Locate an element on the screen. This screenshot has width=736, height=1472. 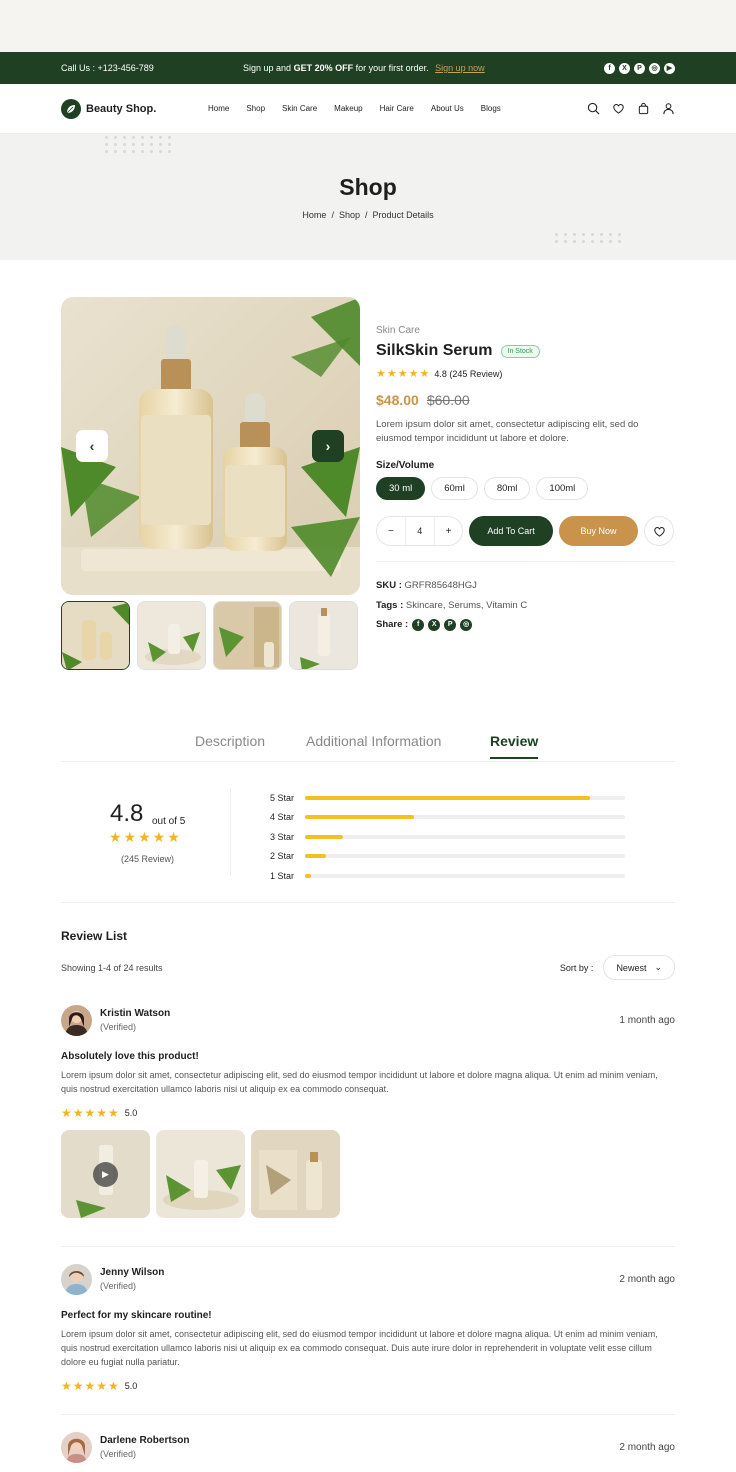
rating-bar-label: 4 Star is located at coordinates (282, 817).